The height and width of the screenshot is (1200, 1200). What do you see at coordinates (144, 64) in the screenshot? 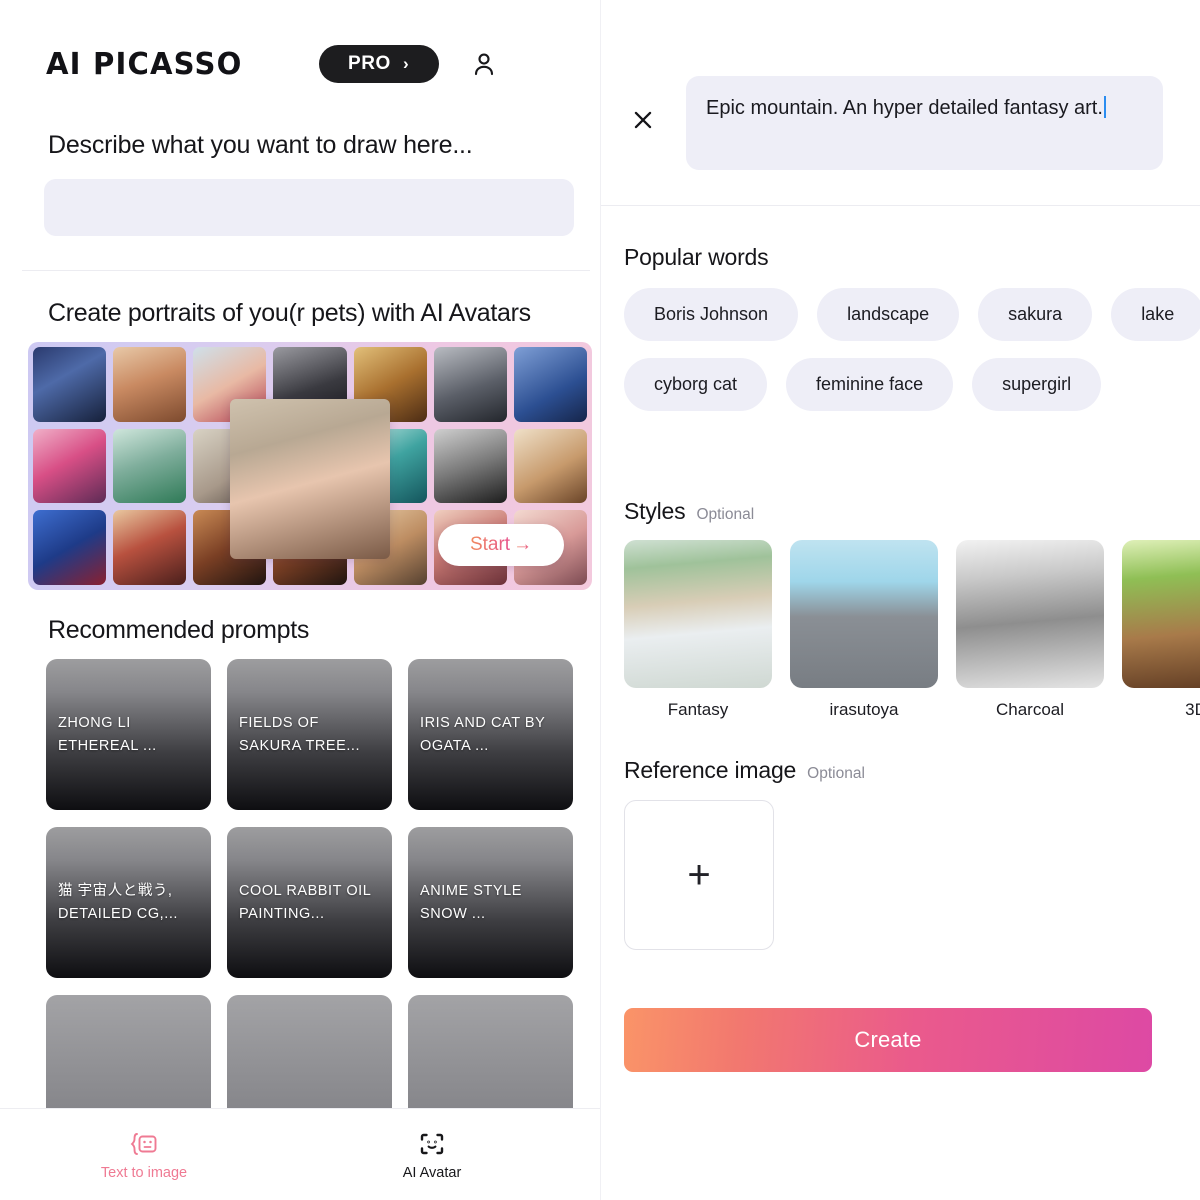
I see `app-logo: AI PICASSO` at bounding box center [144, 64].